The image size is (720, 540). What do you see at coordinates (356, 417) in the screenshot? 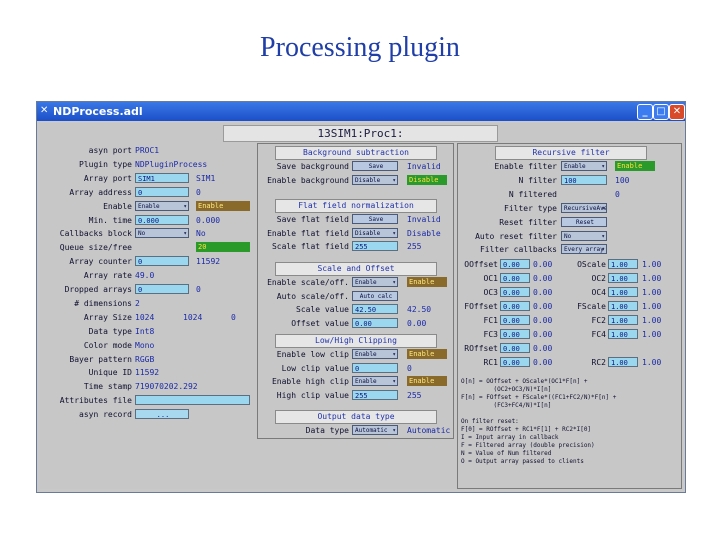
I see `section-title-output: Output data type` at bounding box center [356, 417].